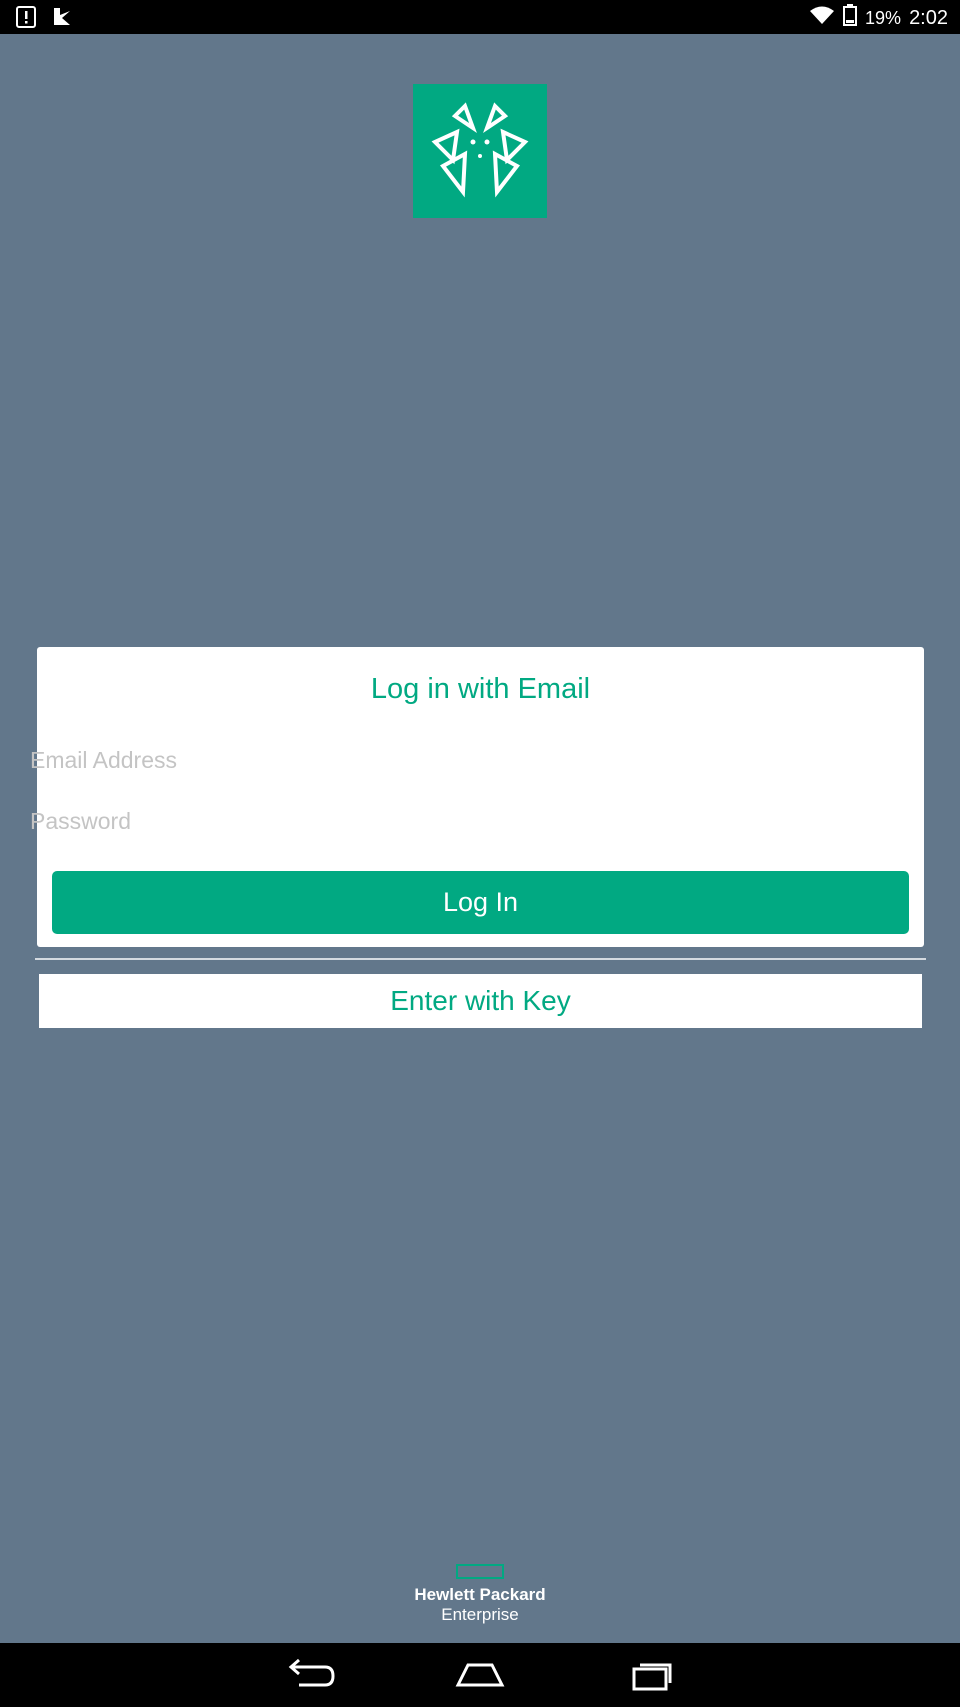 The image size is (960, 1707). What do you see at coordinates (480, 151) in the screenshot?
I see `app-logo-icon` at bounding box center [480, 151].